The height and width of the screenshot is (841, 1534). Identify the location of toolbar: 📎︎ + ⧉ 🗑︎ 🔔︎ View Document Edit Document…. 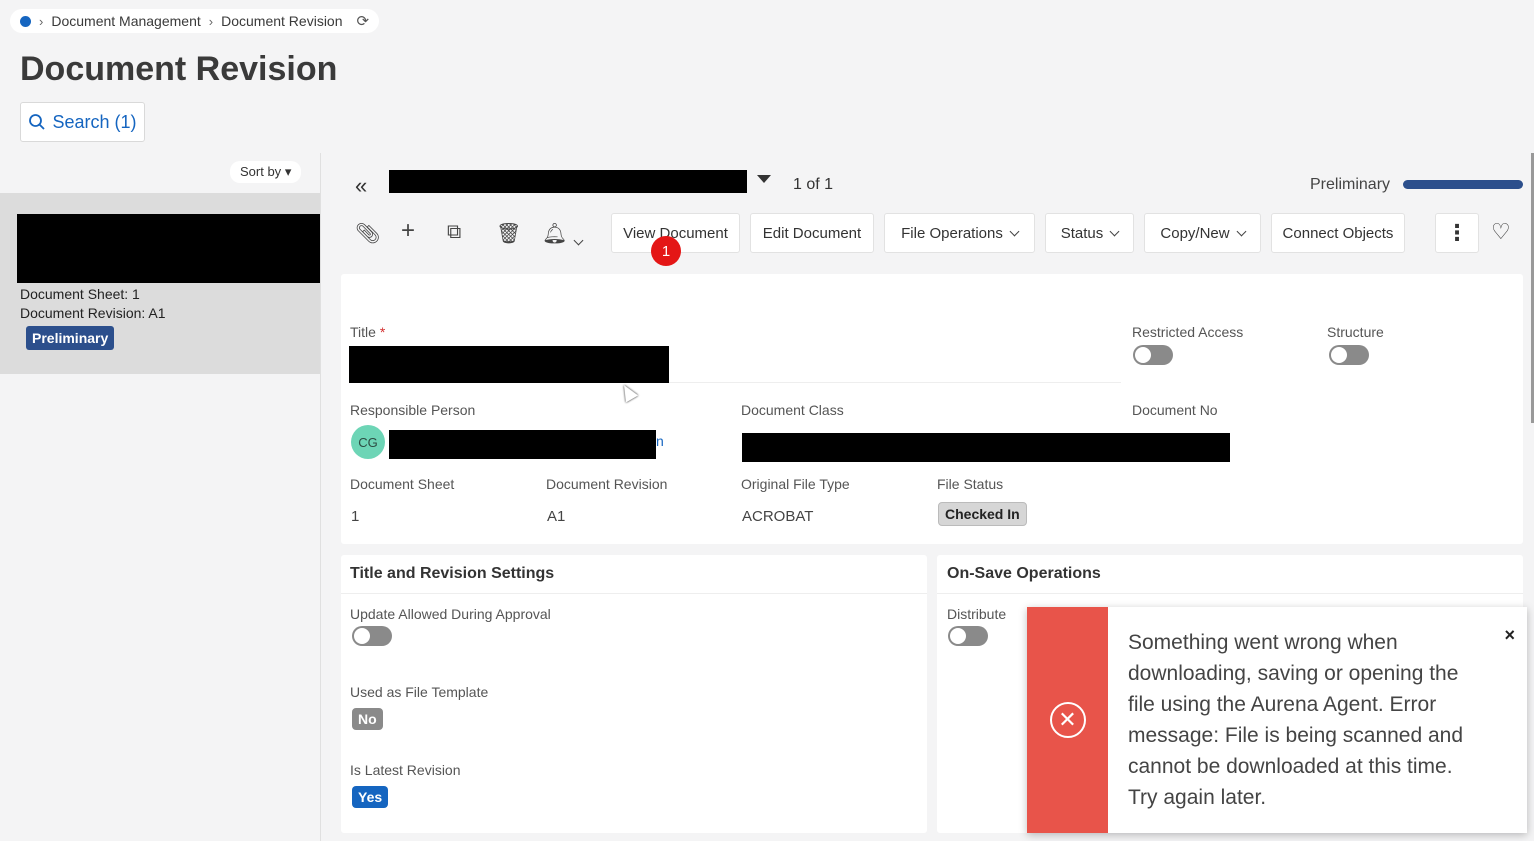
(927, 233).